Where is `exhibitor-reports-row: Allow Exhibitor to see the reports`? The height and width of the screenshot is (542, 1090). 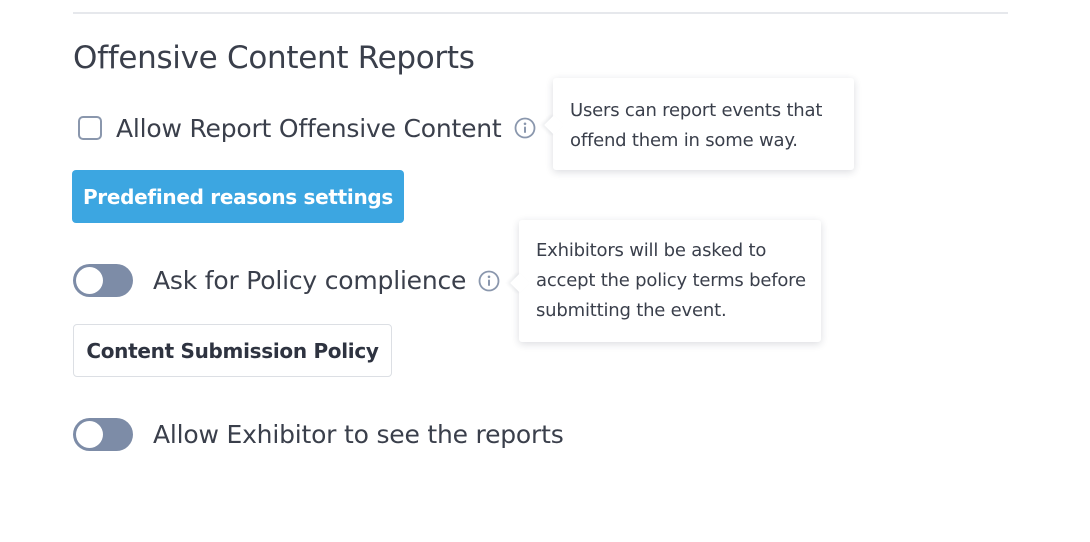 exhibitor-reports-row: Allow Exhibitor to see the reports is located at coordinates (318, 434).